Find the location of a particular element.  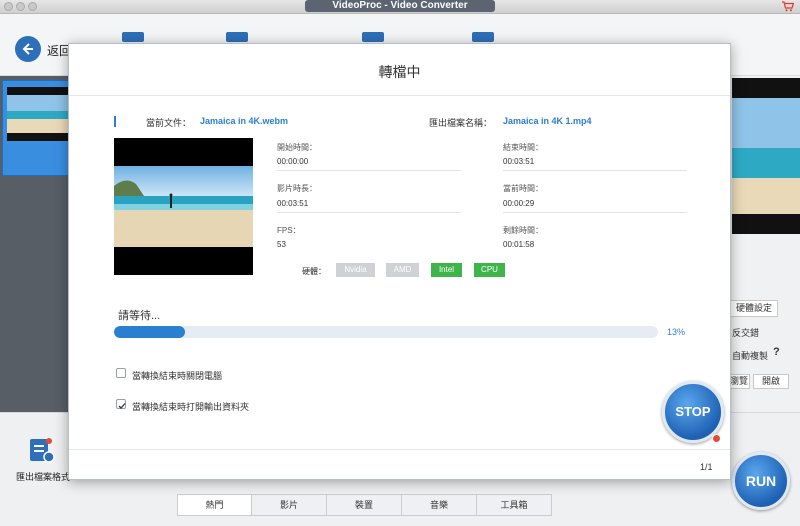

run-button: RUN is located at coordinates (761, 481).